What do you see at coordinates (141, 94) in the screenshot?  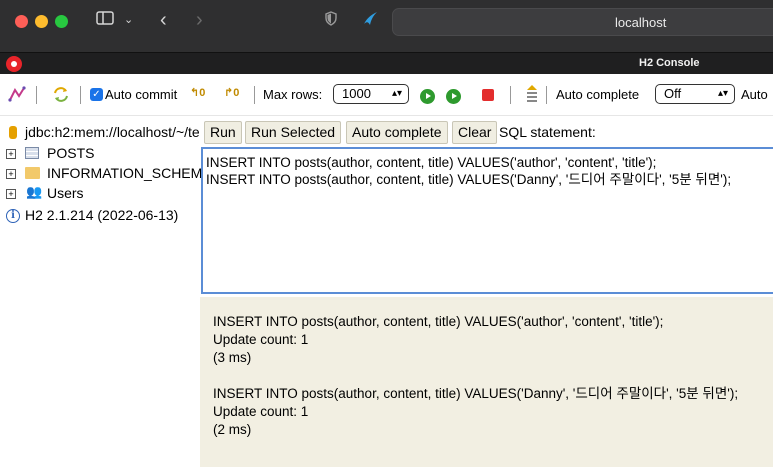 I see `auto-commit-label: Auto commit` at bounding box center [141, 94].